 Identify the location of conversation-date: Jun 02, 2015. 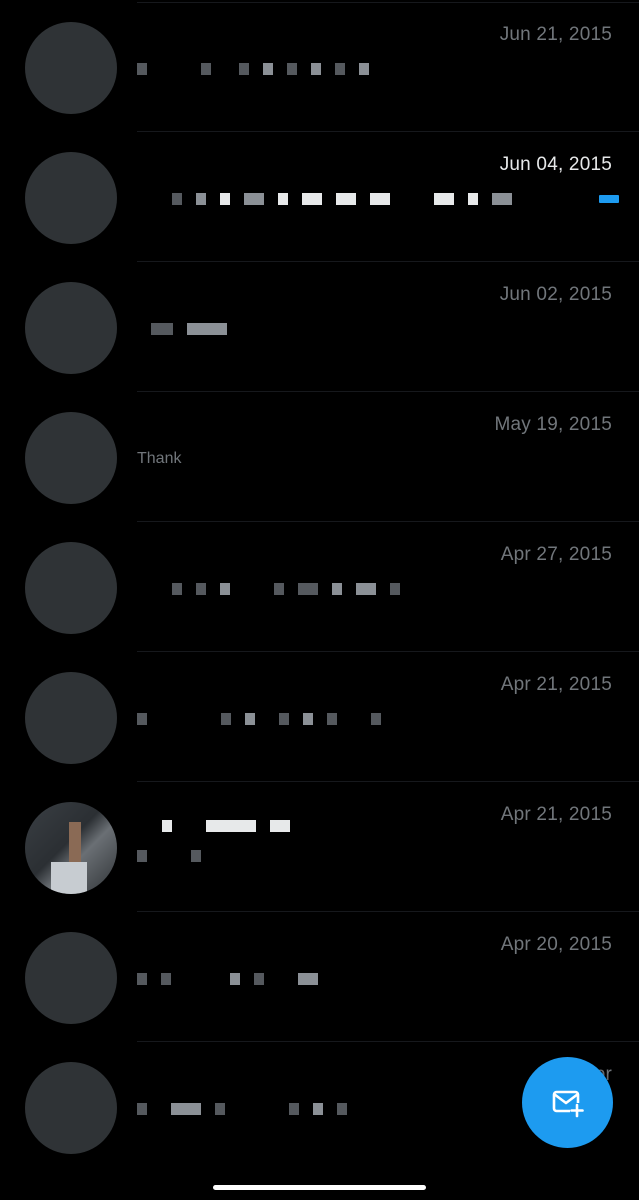
(555, 294).